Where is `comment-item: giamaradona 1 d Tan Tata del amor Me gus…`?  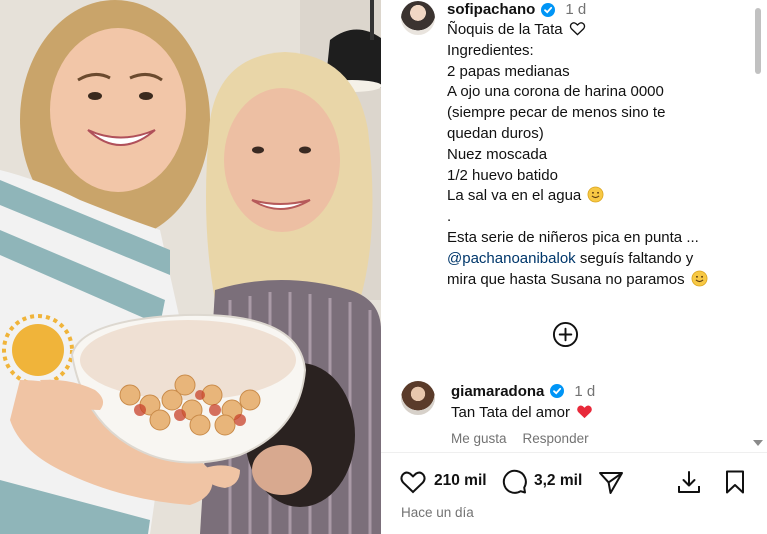
comment-item: giamaradona 1 d Tan Tata del amor Me gus… is located at coordinates (601, 414).